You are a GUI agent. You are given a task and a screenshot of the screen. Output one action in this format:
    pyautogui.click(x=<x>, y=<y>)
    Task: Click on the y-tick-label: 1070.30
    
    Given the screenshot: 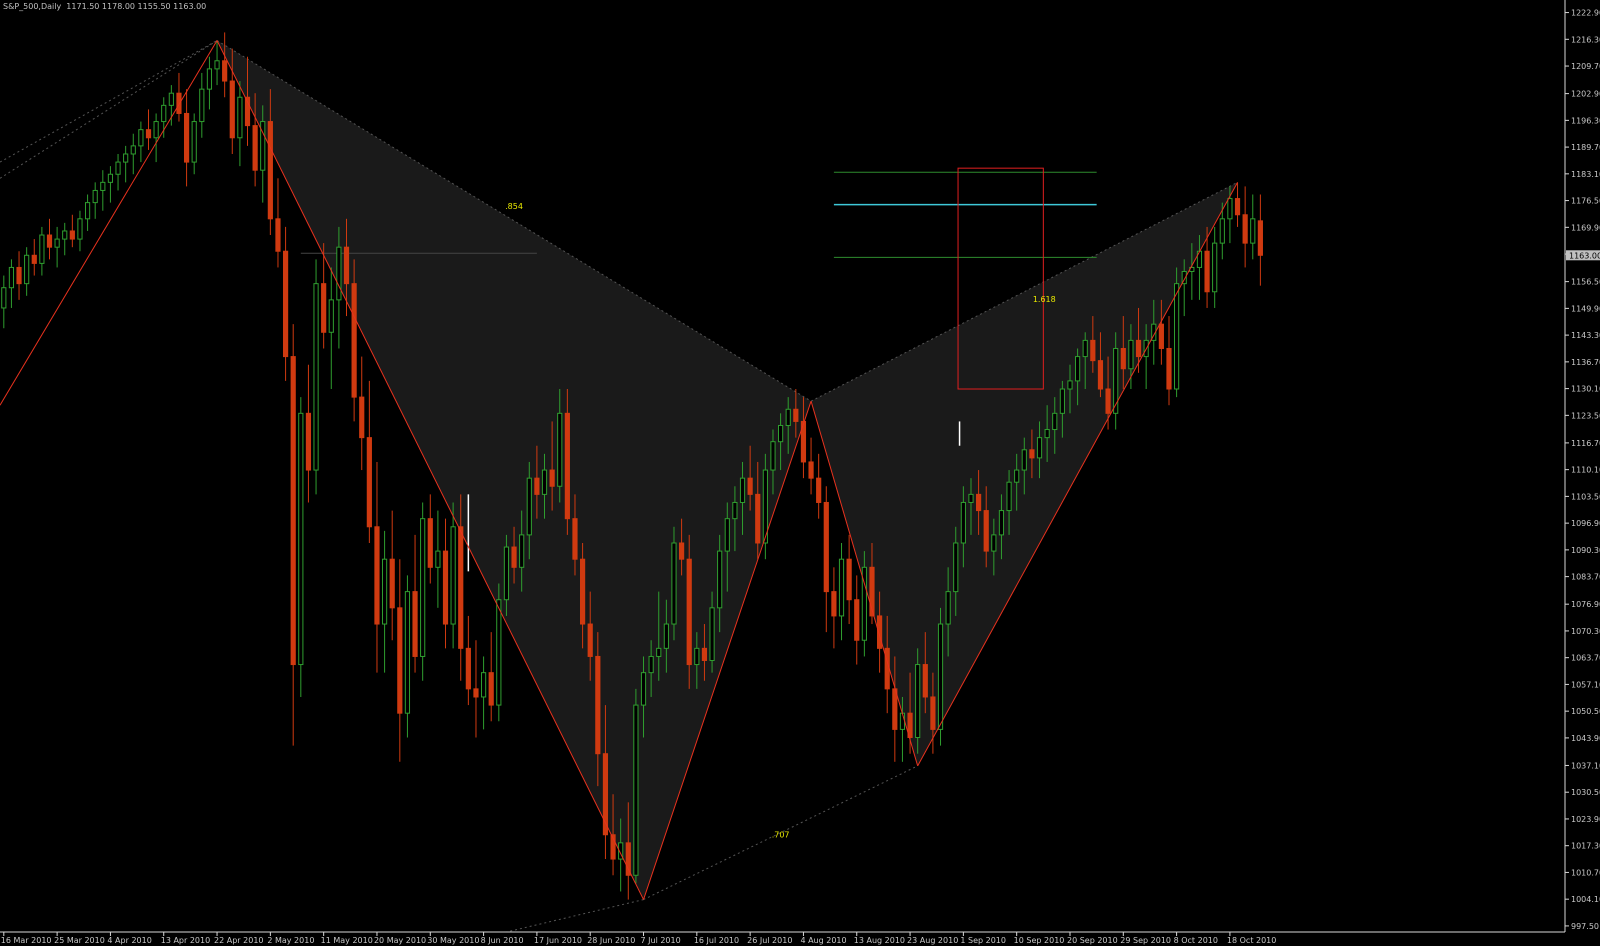 What is the action you would take?
    pyautogui.click(x=1585, y=631)
    